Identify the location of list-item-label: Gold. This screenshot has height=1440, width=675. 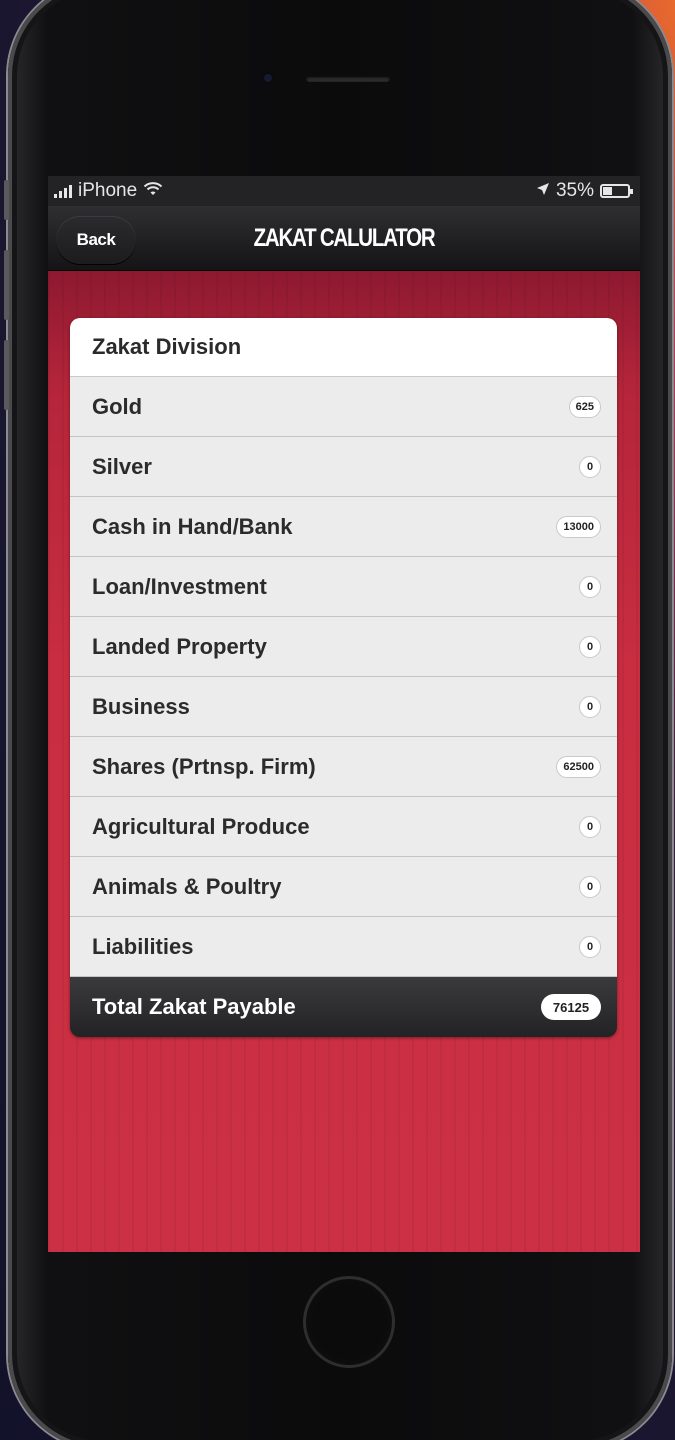
(117, 406).